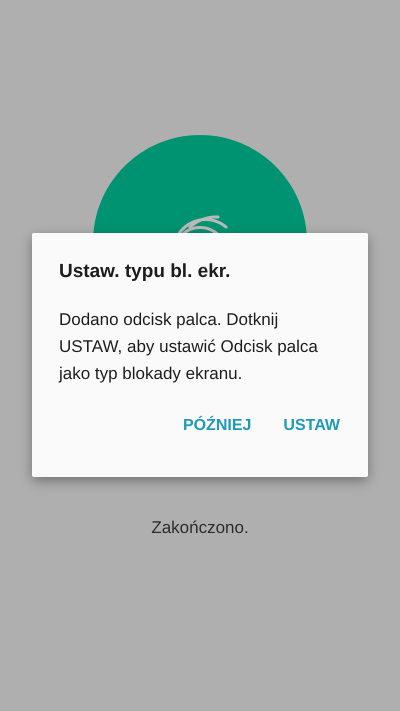 The image size is (400, 711). What do you see at coordinates (200, 528) in the screenshot?
I see `status-text: Zakończono.` at bounding box center [200, 528].